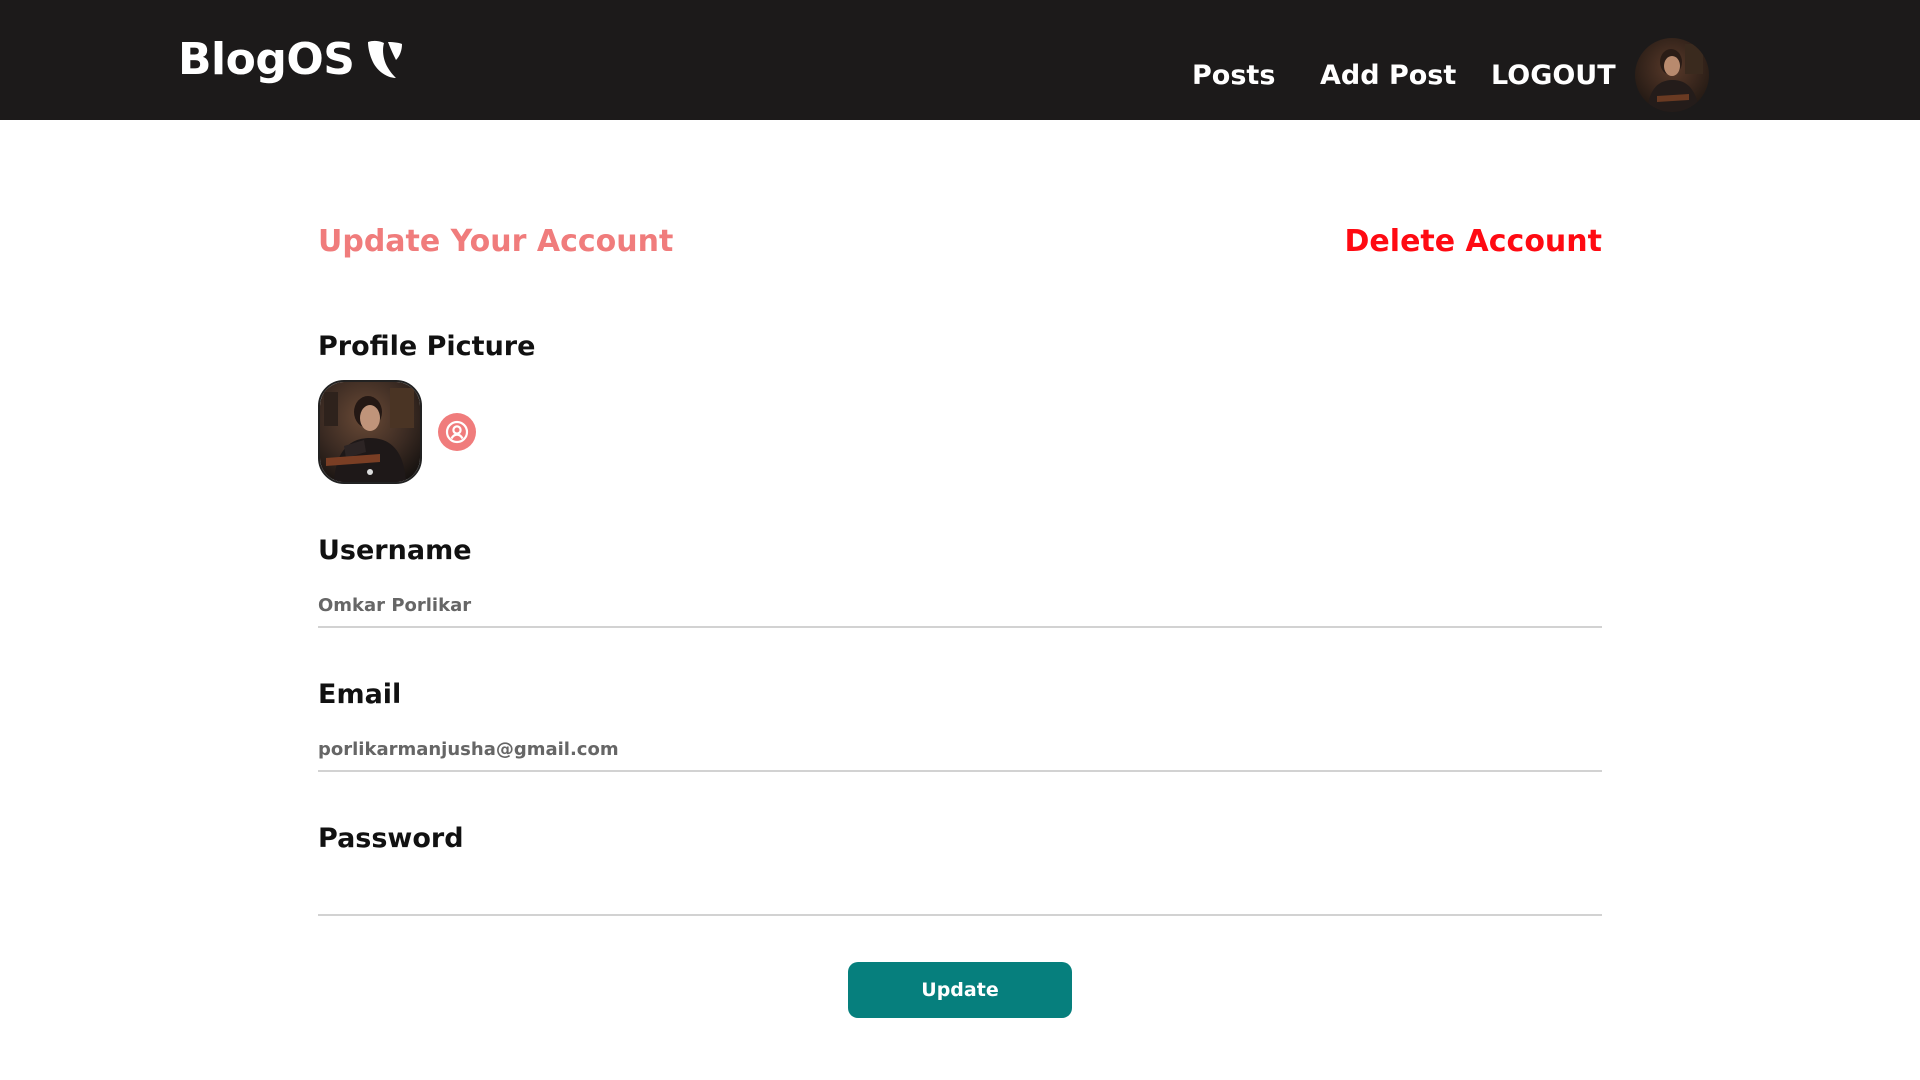 This screenshot has width=1920, height=1080. Describe the element at coordinates (496, 241) in the screenshot. I see `page-title: Update Your Account` at that location.